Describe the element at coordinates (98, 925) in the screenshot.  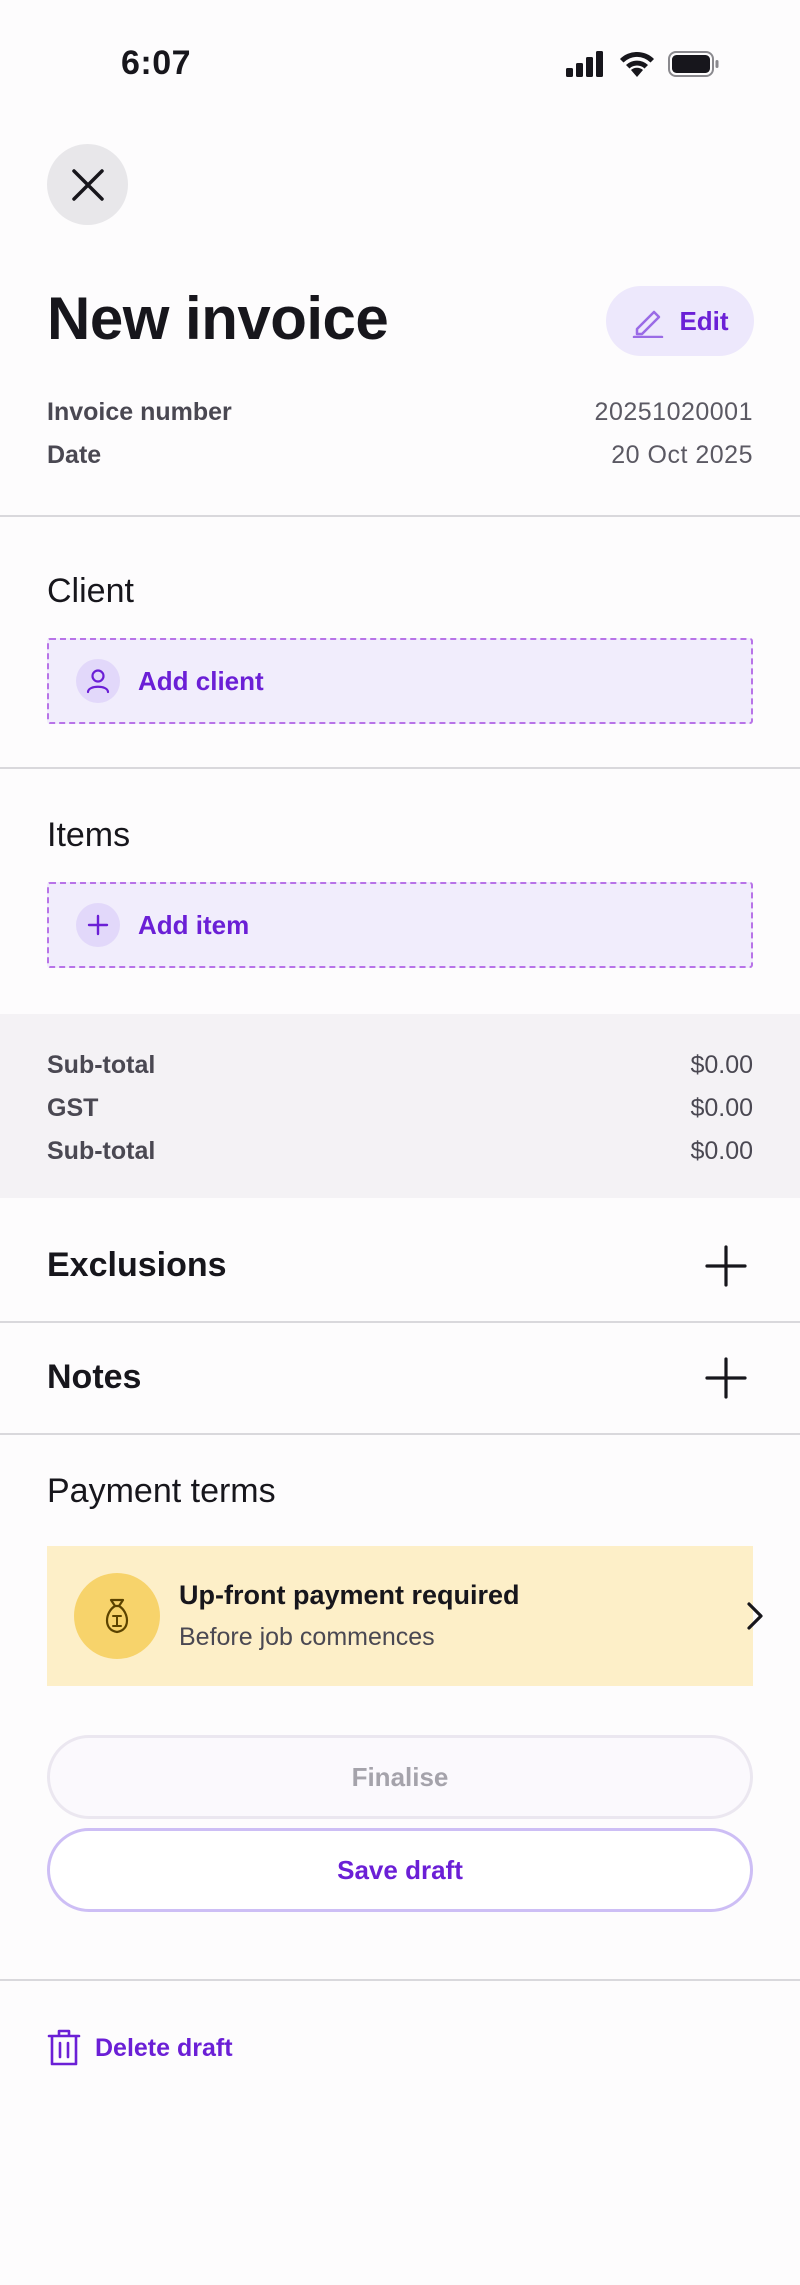
I see `plus-icon` at that location.